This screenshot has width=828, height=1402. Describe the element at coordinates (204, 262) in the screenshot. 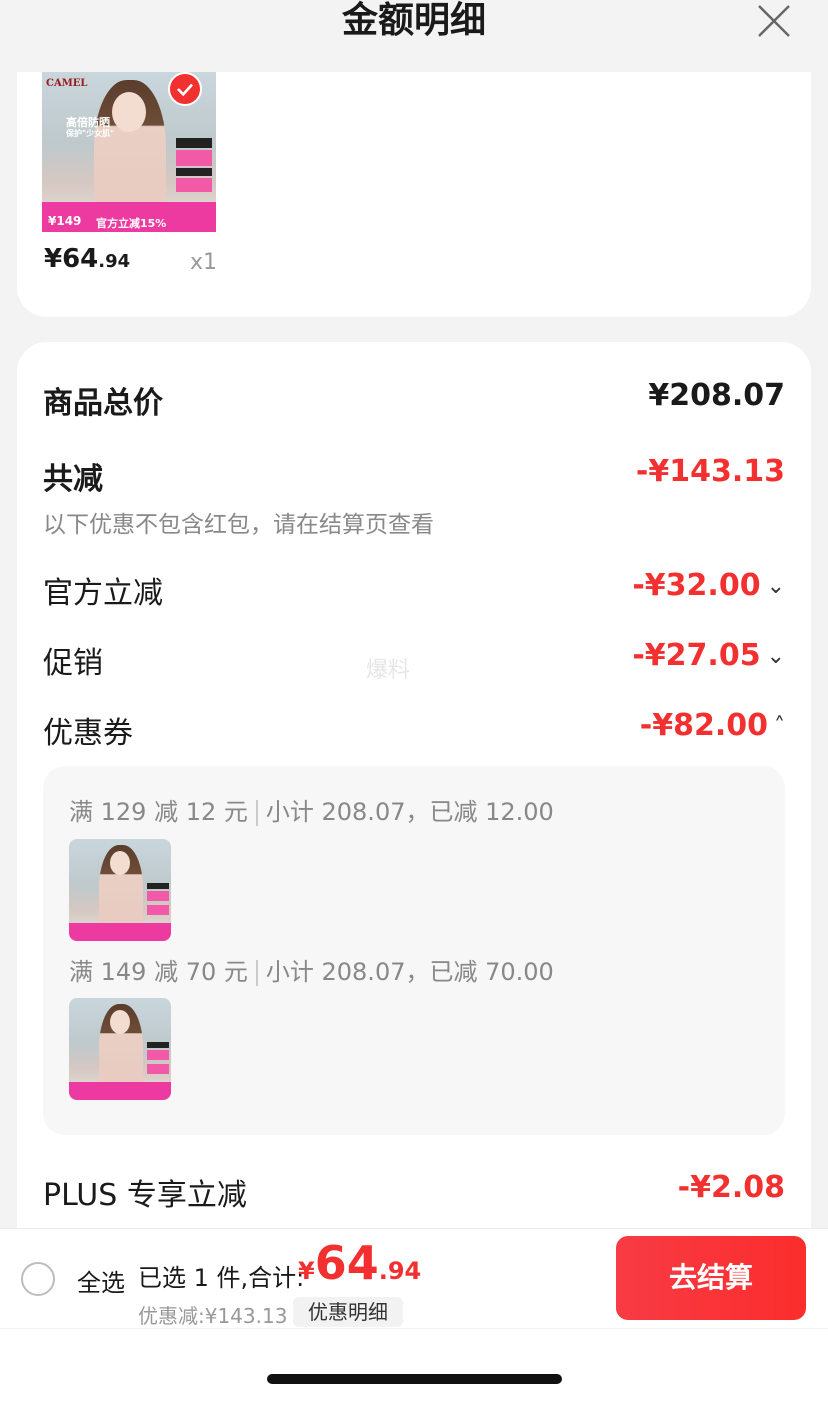

I see `product-quantity: x1` at that location.